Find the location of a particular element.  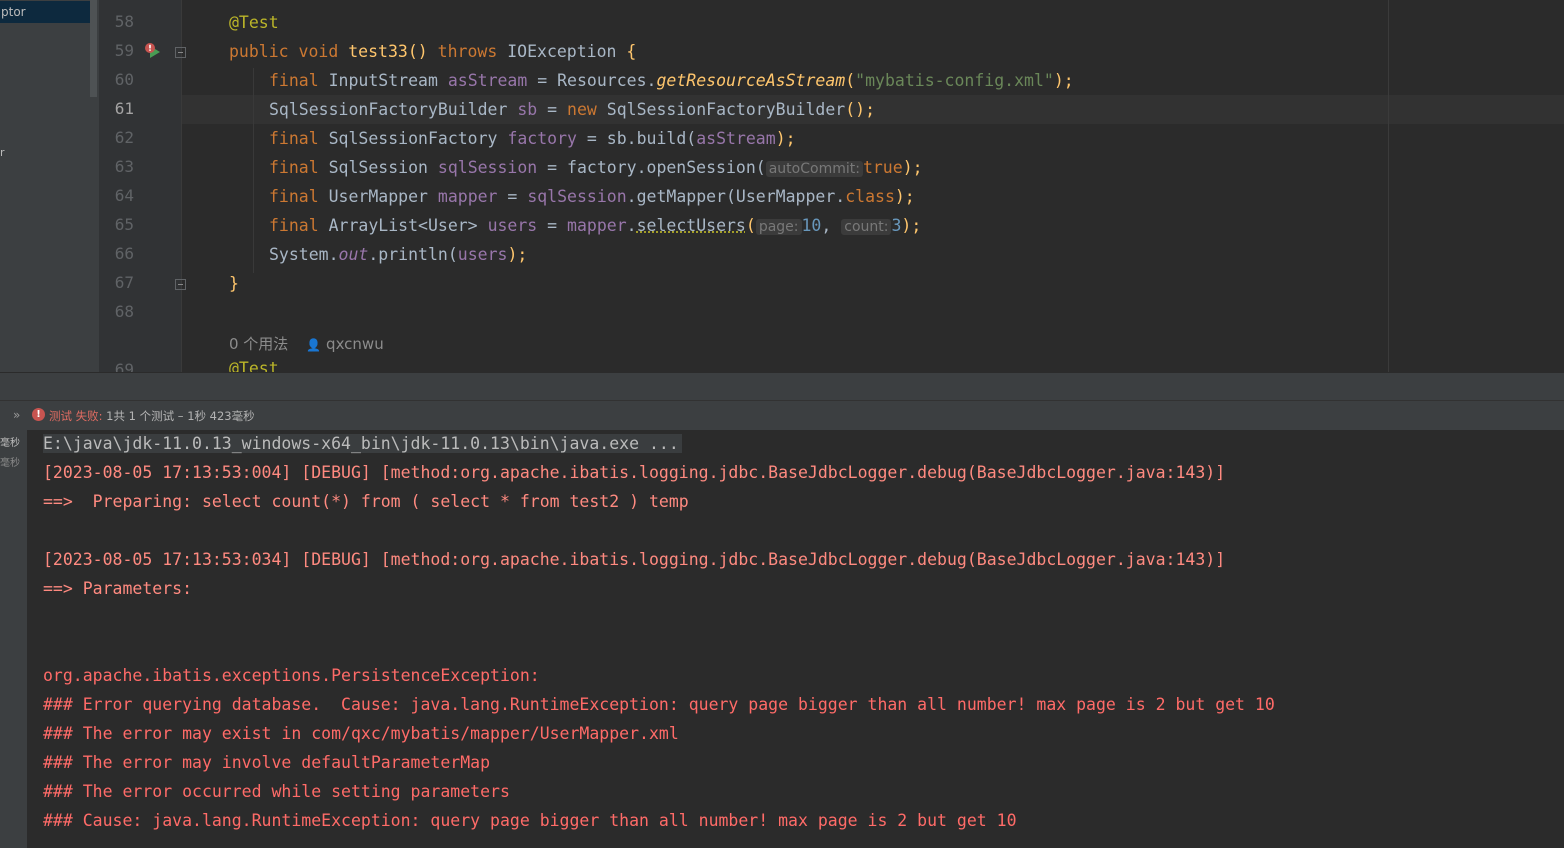

project-tree-selected-item: ptor is located at coordinates (45, 12).